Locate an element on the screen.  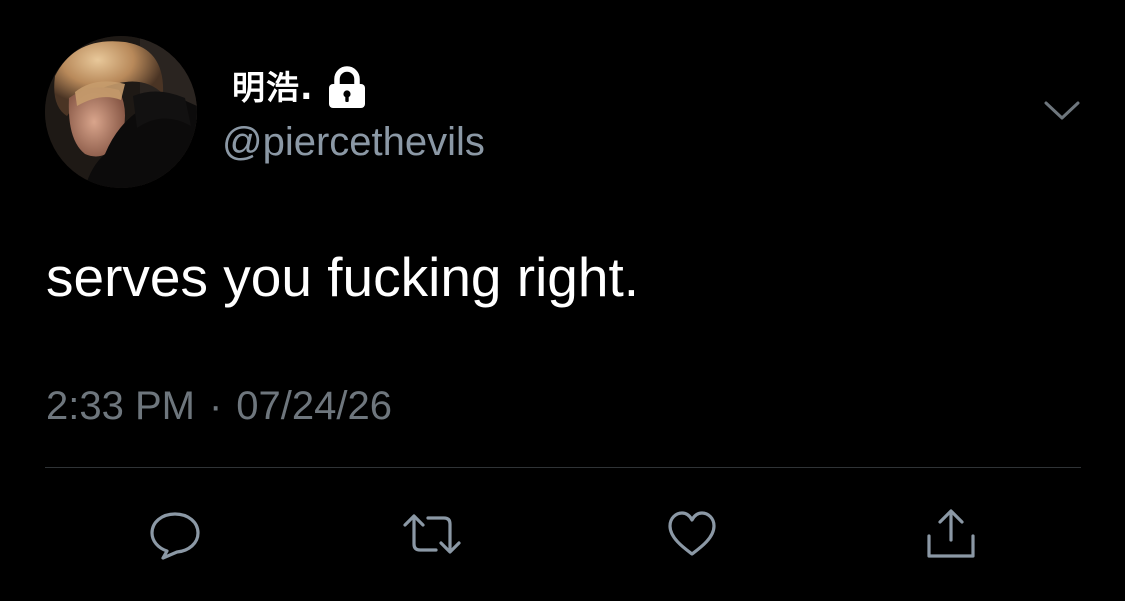
reply-button is located at coordinates (175, 534).